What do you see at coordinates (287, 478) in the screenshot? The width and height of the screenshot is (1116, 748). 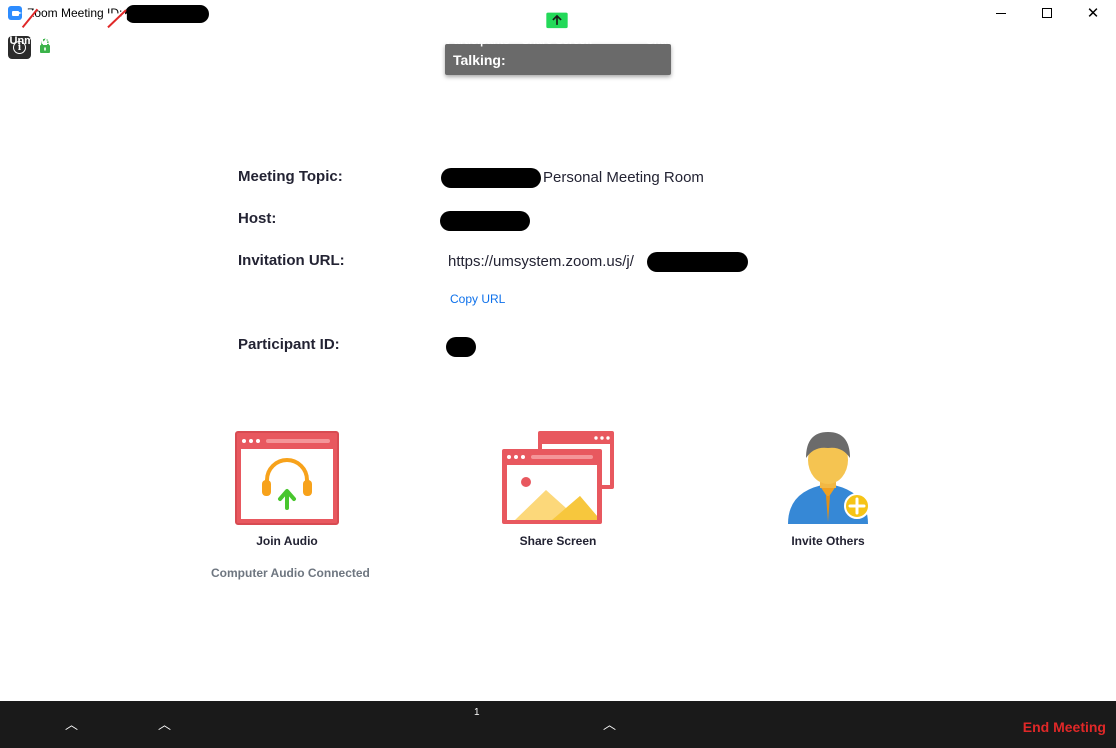 I see `join-audio-icon` at bounding box center [287, 478].